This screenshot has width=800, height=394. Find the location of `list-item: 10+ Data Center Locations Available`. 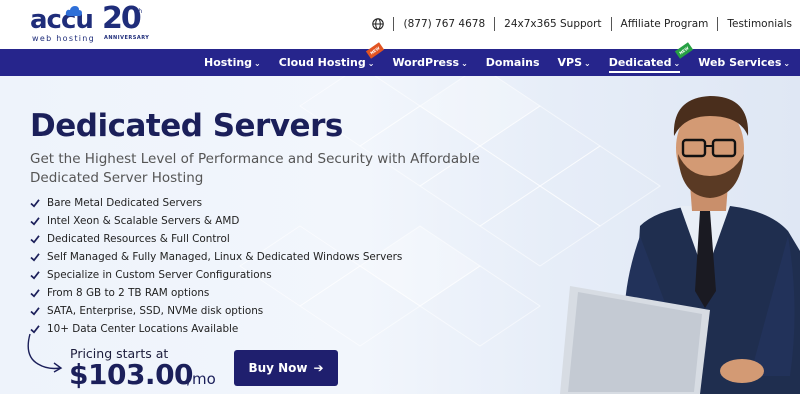

list-item: 10+ Data Center Locations Available is located at coordinates (216, 329).